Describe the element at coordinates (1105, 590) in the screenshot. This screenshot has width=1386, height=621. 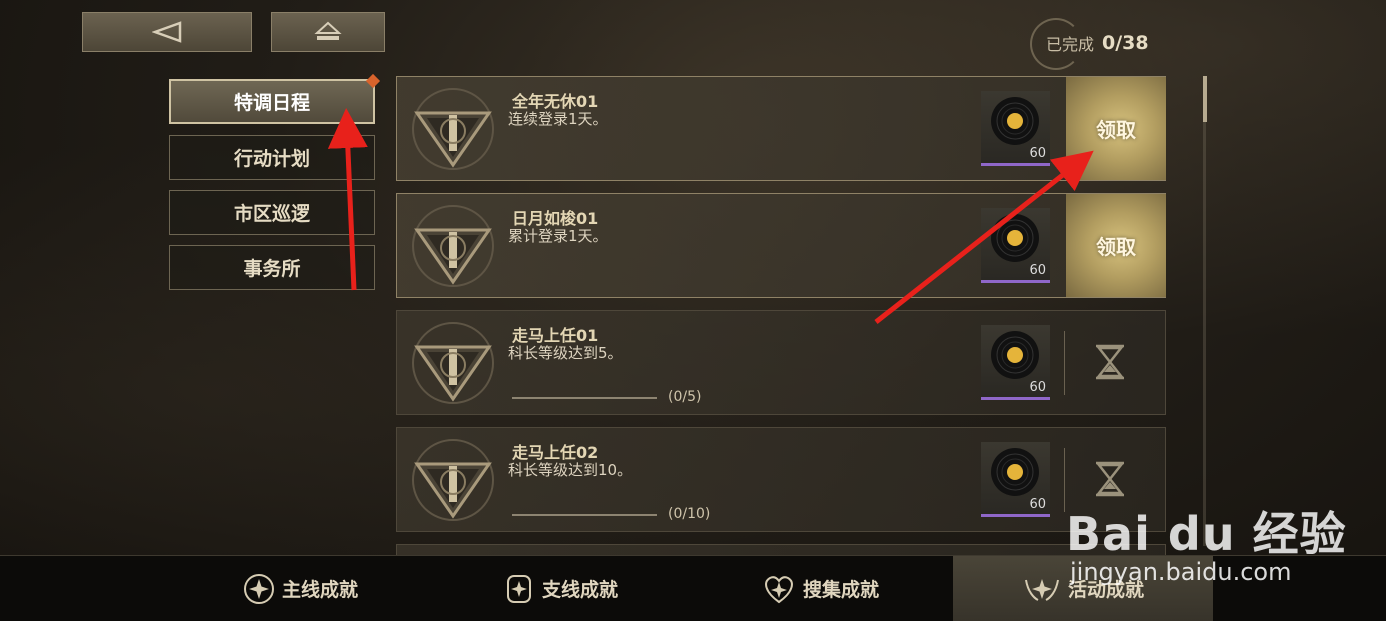
I see `tab-label: 活动成就` at that location.